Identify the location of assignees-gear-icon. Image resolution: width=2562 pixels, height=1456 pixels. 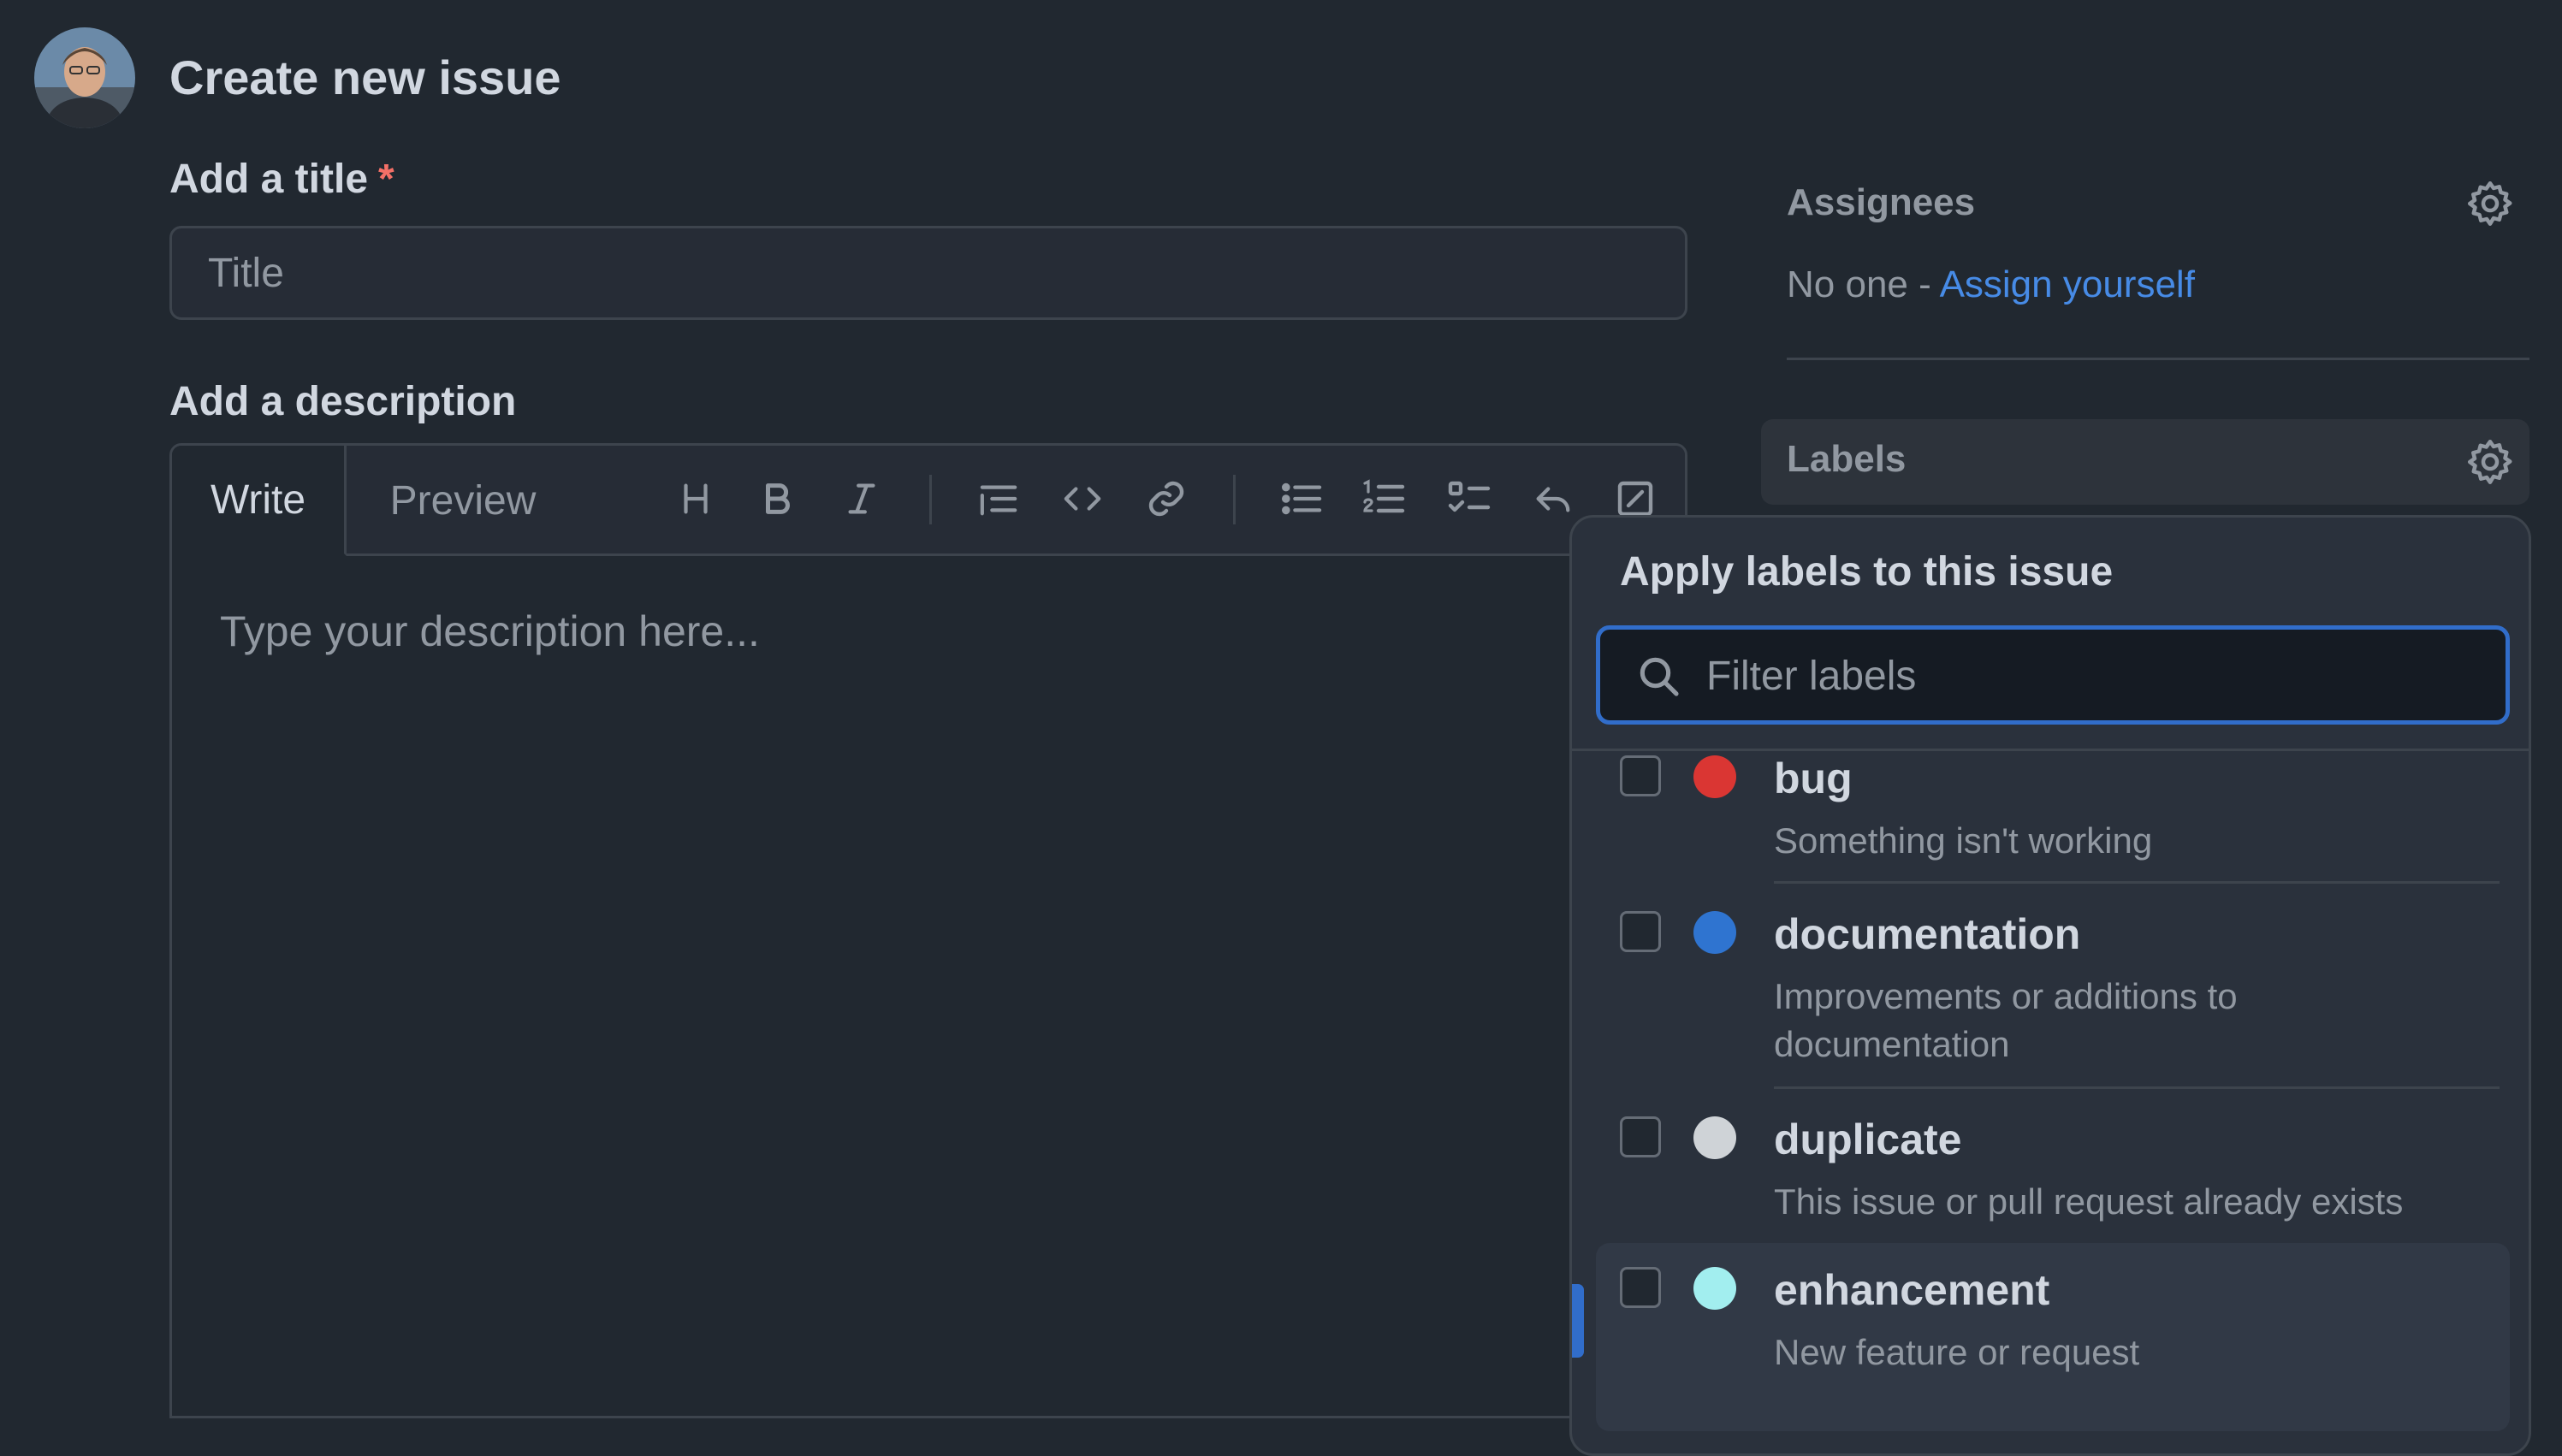
(2490, 203).